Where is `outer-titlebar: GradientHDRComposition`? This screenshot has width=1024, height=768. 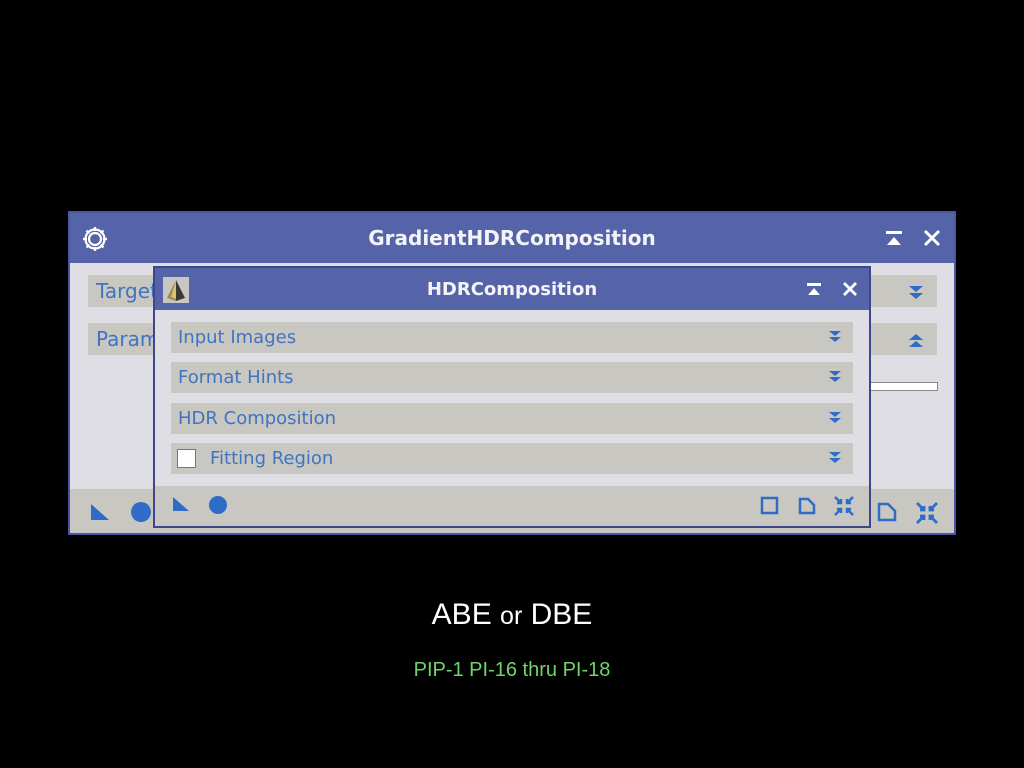
outer-titlebar: GradientHDRComposition is located at coordinates (512, 238).